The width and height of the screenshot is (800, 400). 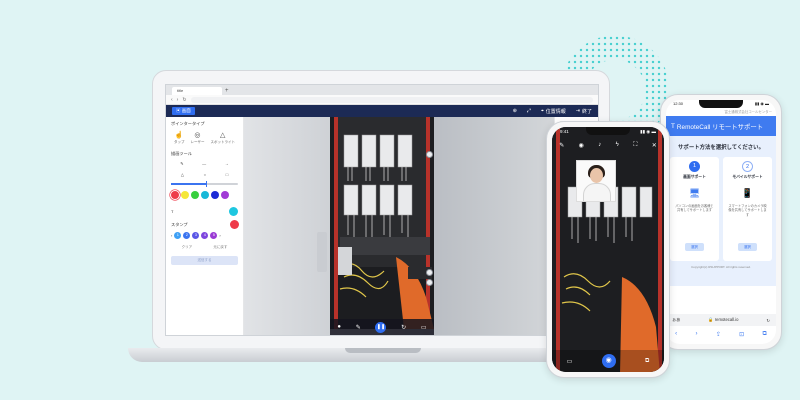 What do you see at coordinates (204, 260) in the screenshot?
I see `send-button: 送信する` at bounding box center [204, 260].